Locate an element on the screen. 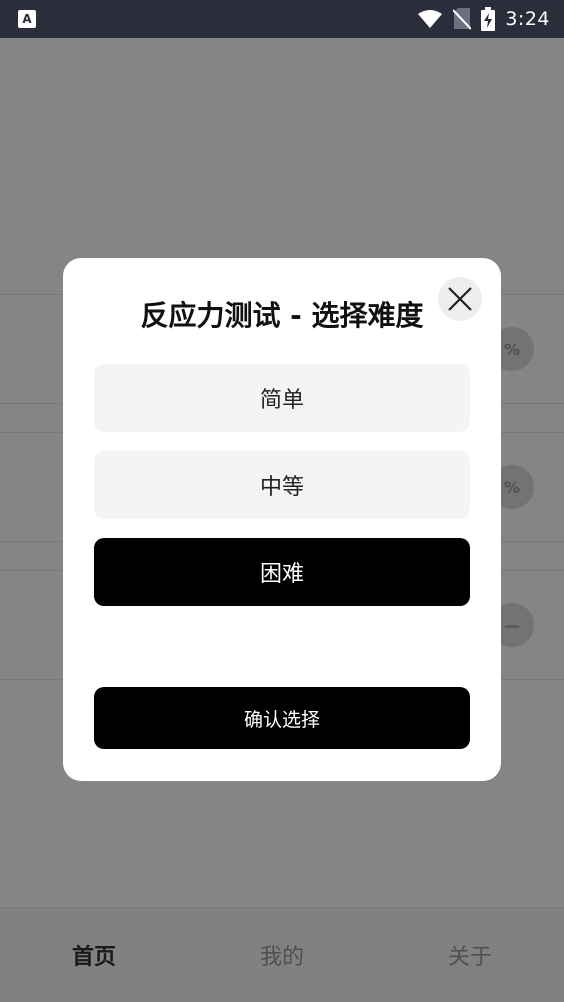  status-left: A is located at coordinates (27, 19).